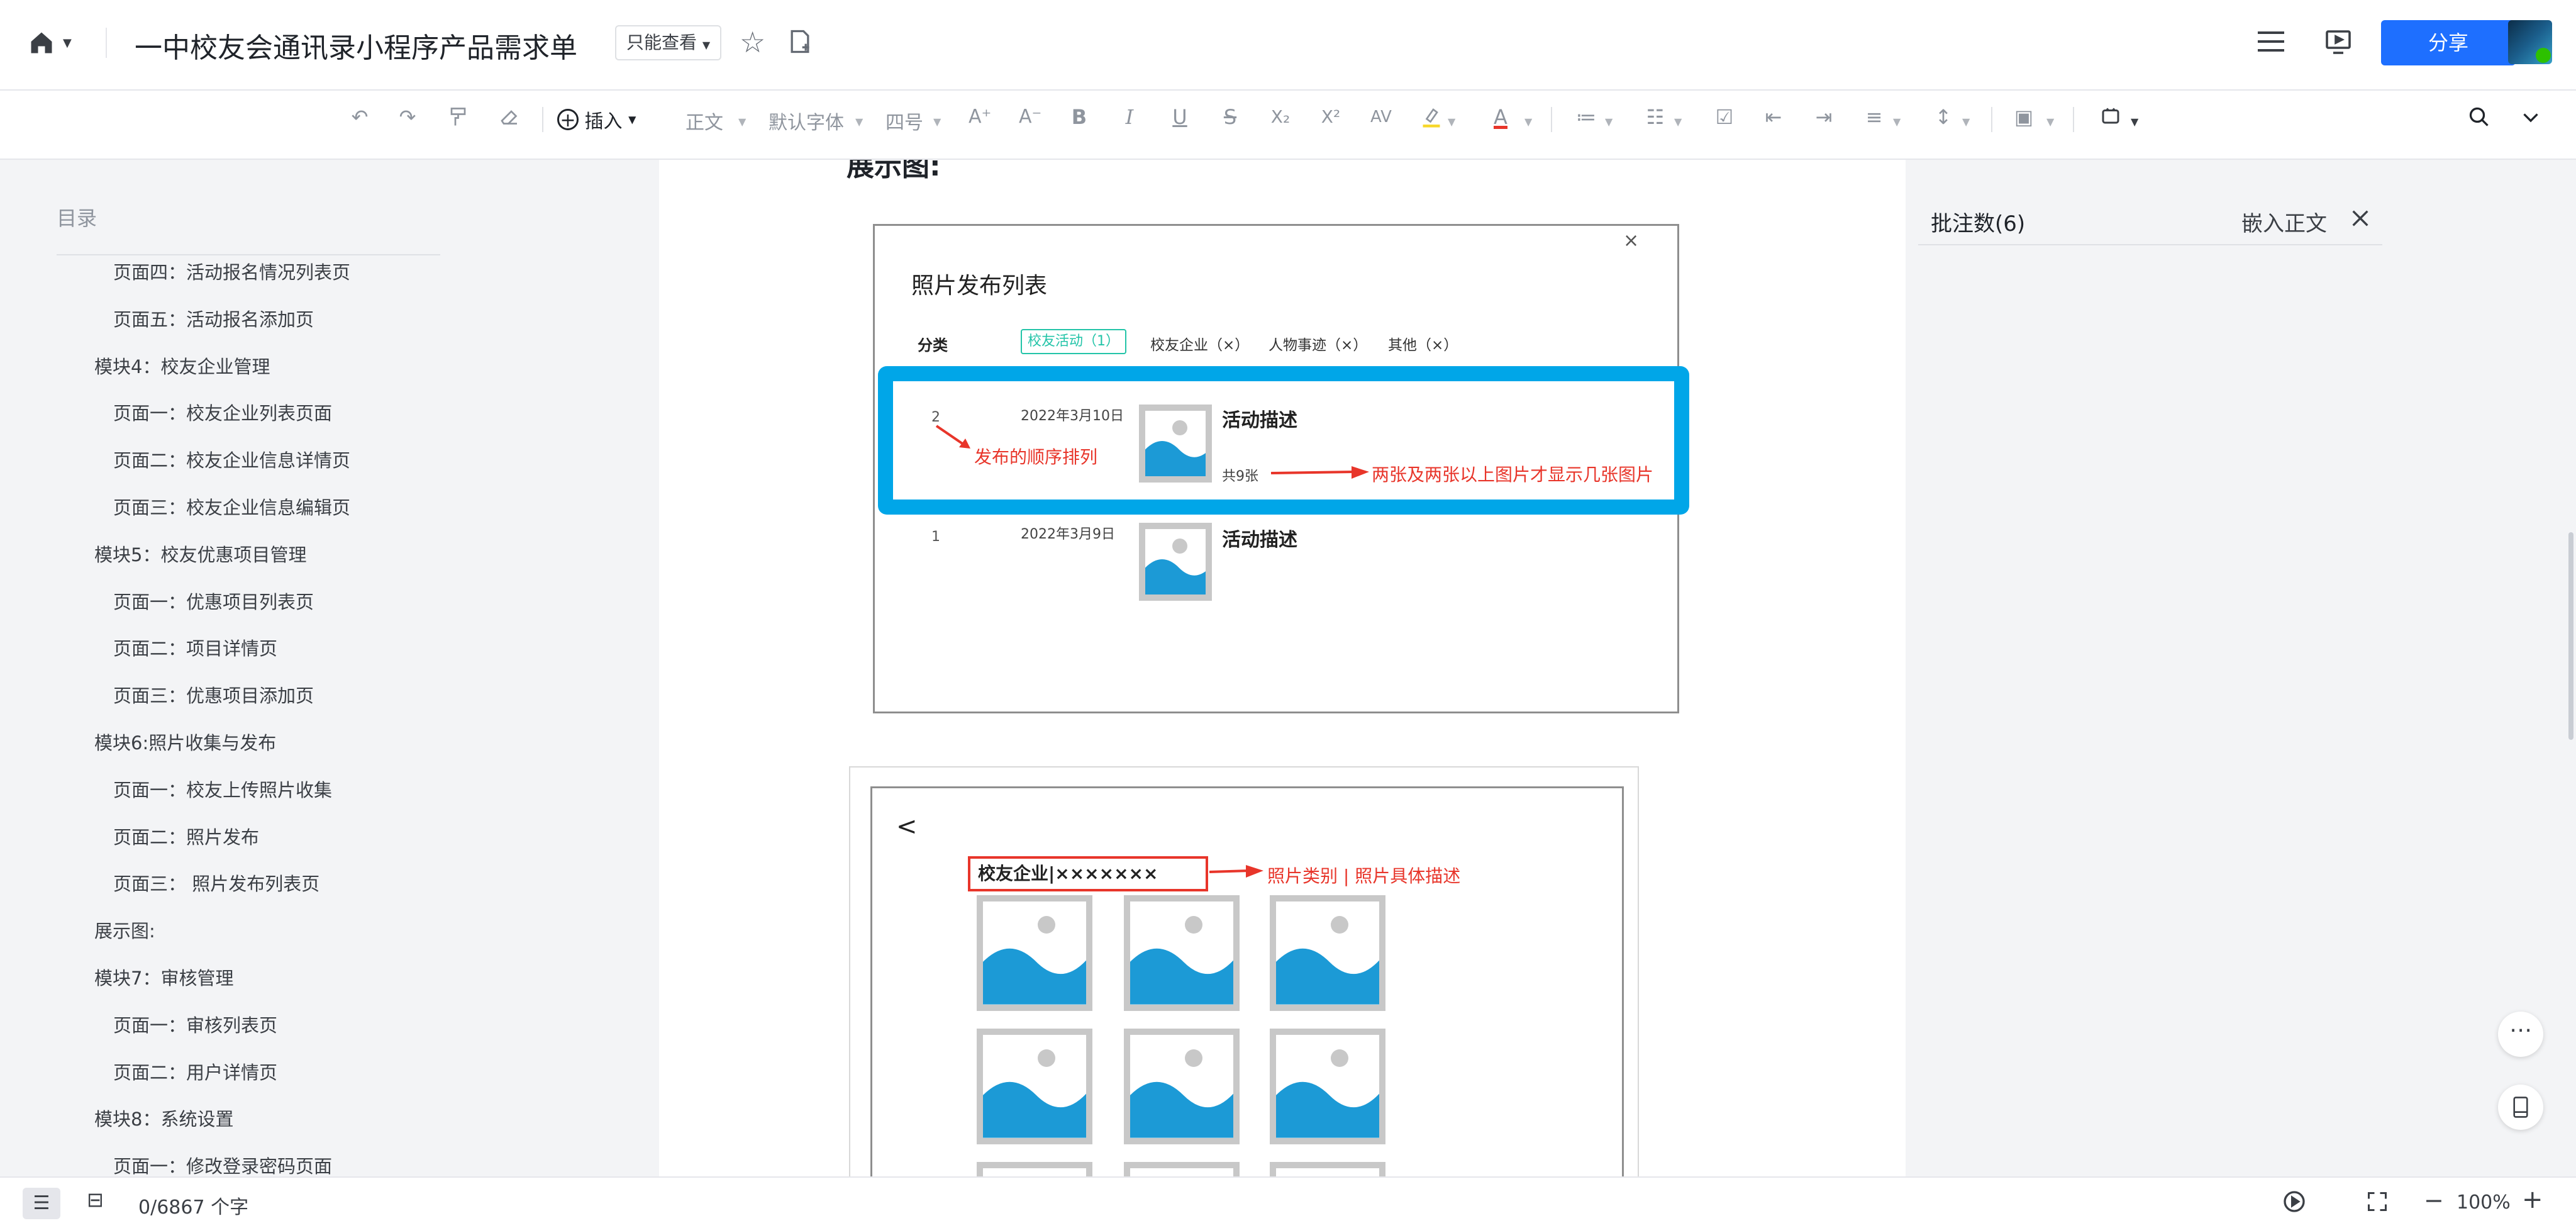  What do you see at coordinates (806, 121) in the screenshot?
I see `font-family-dropdown: 默认字体` at bounding box center [806, 121].